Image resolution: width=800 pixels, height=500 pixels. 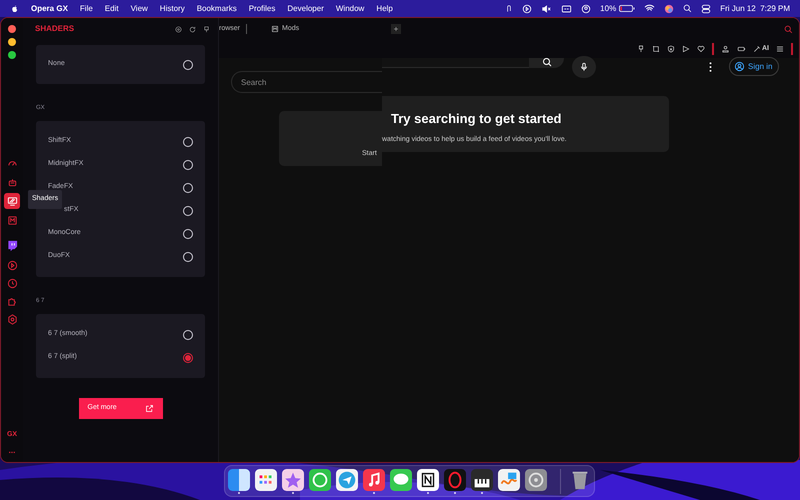 What do you see at coordinates (706, 9) in the screenshot?
I see `toggles-icon` at bounding box center [706, 9].